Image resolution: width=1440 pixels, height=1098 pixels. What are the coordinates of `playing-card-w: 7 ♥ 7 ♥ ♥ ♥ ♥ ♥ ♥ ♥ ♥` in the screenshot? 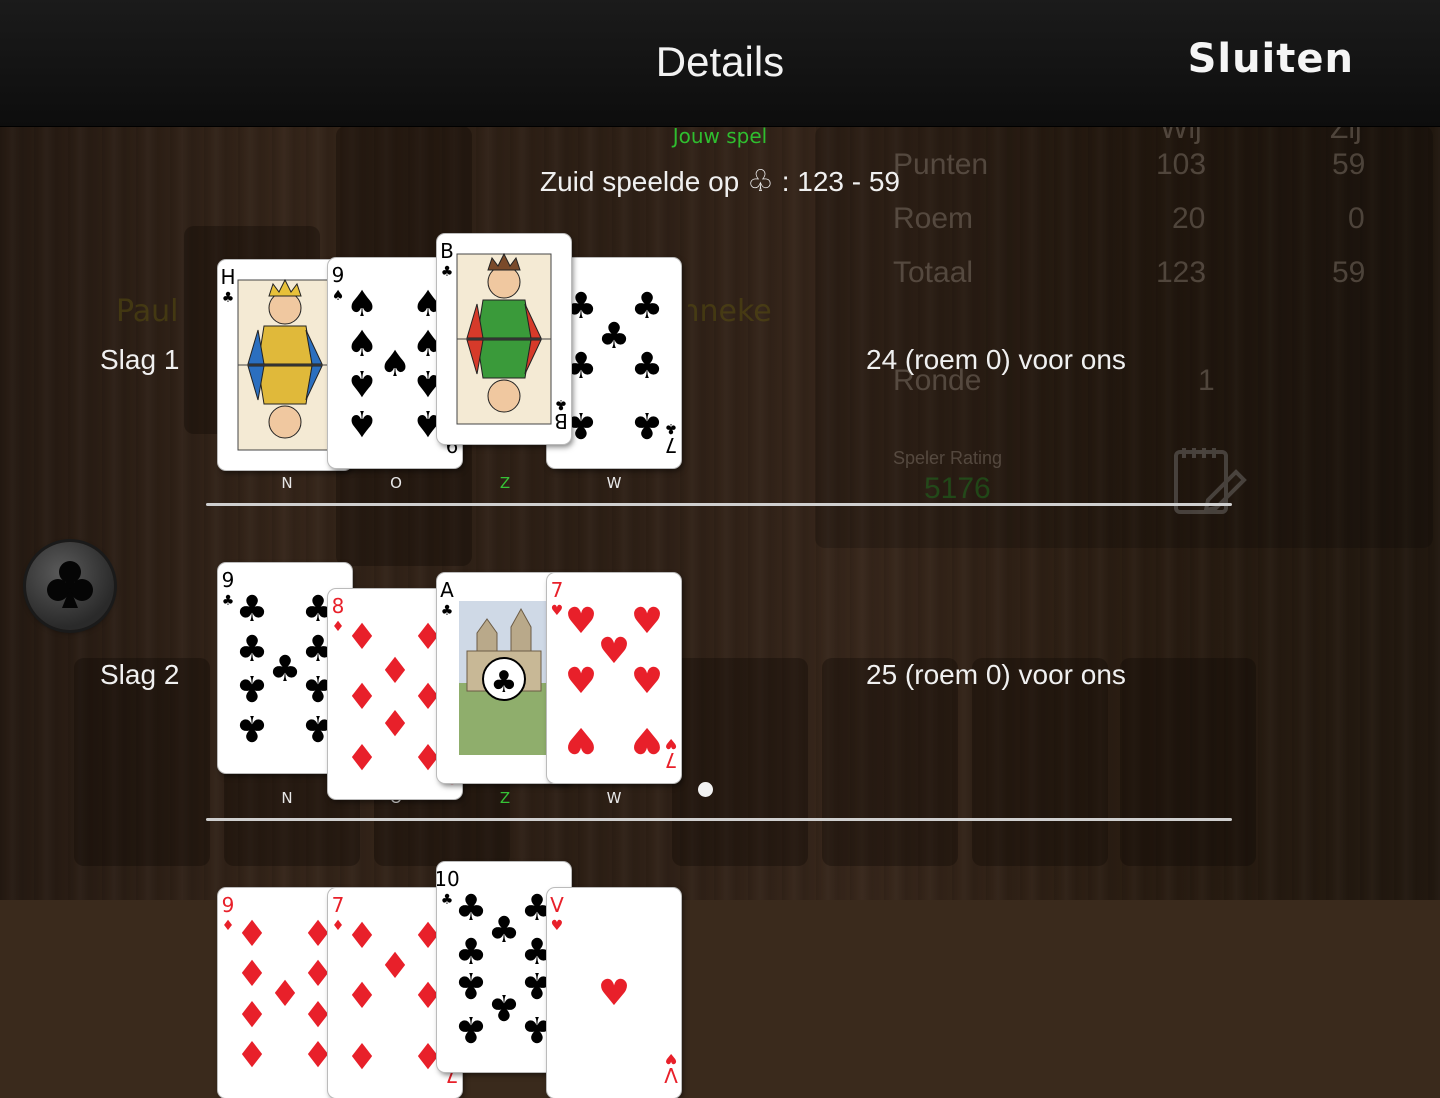 It's located at (614, 678).